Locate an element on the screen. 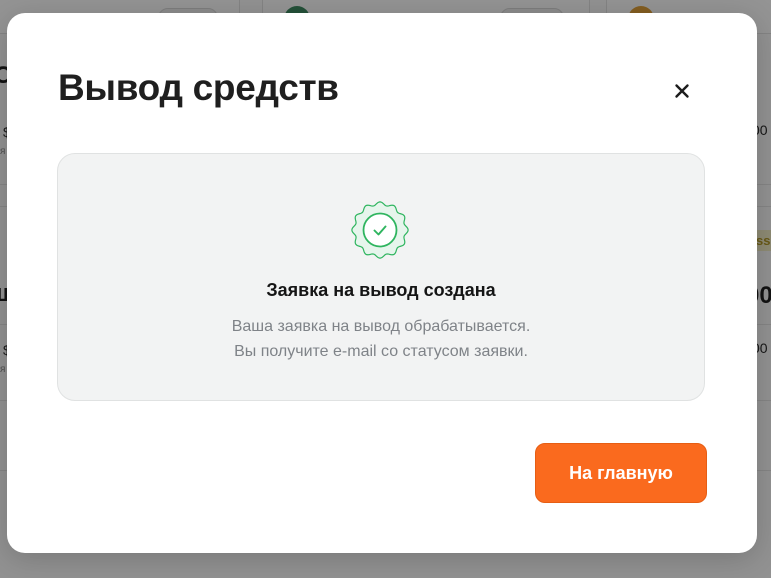  status-description-line: Вы получите e-mail со статусом заявки. is located at coordinates (381, 351).